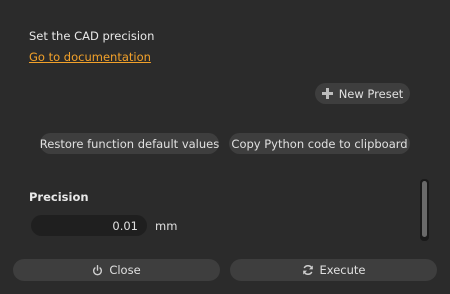 The height and width of the screenshot is (294, 450). I want to click on function-description: Set the CAD precision, so click(92, 36).